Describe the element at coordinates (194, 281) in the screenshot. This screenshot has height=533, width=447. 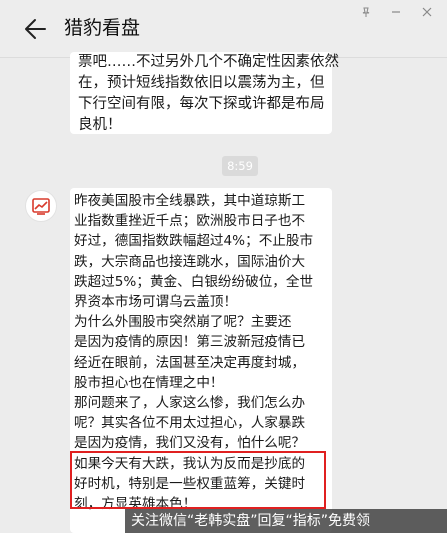
I see `message-line: 跌超过5%；黄金、白银纷纷破位，全世` at that location.